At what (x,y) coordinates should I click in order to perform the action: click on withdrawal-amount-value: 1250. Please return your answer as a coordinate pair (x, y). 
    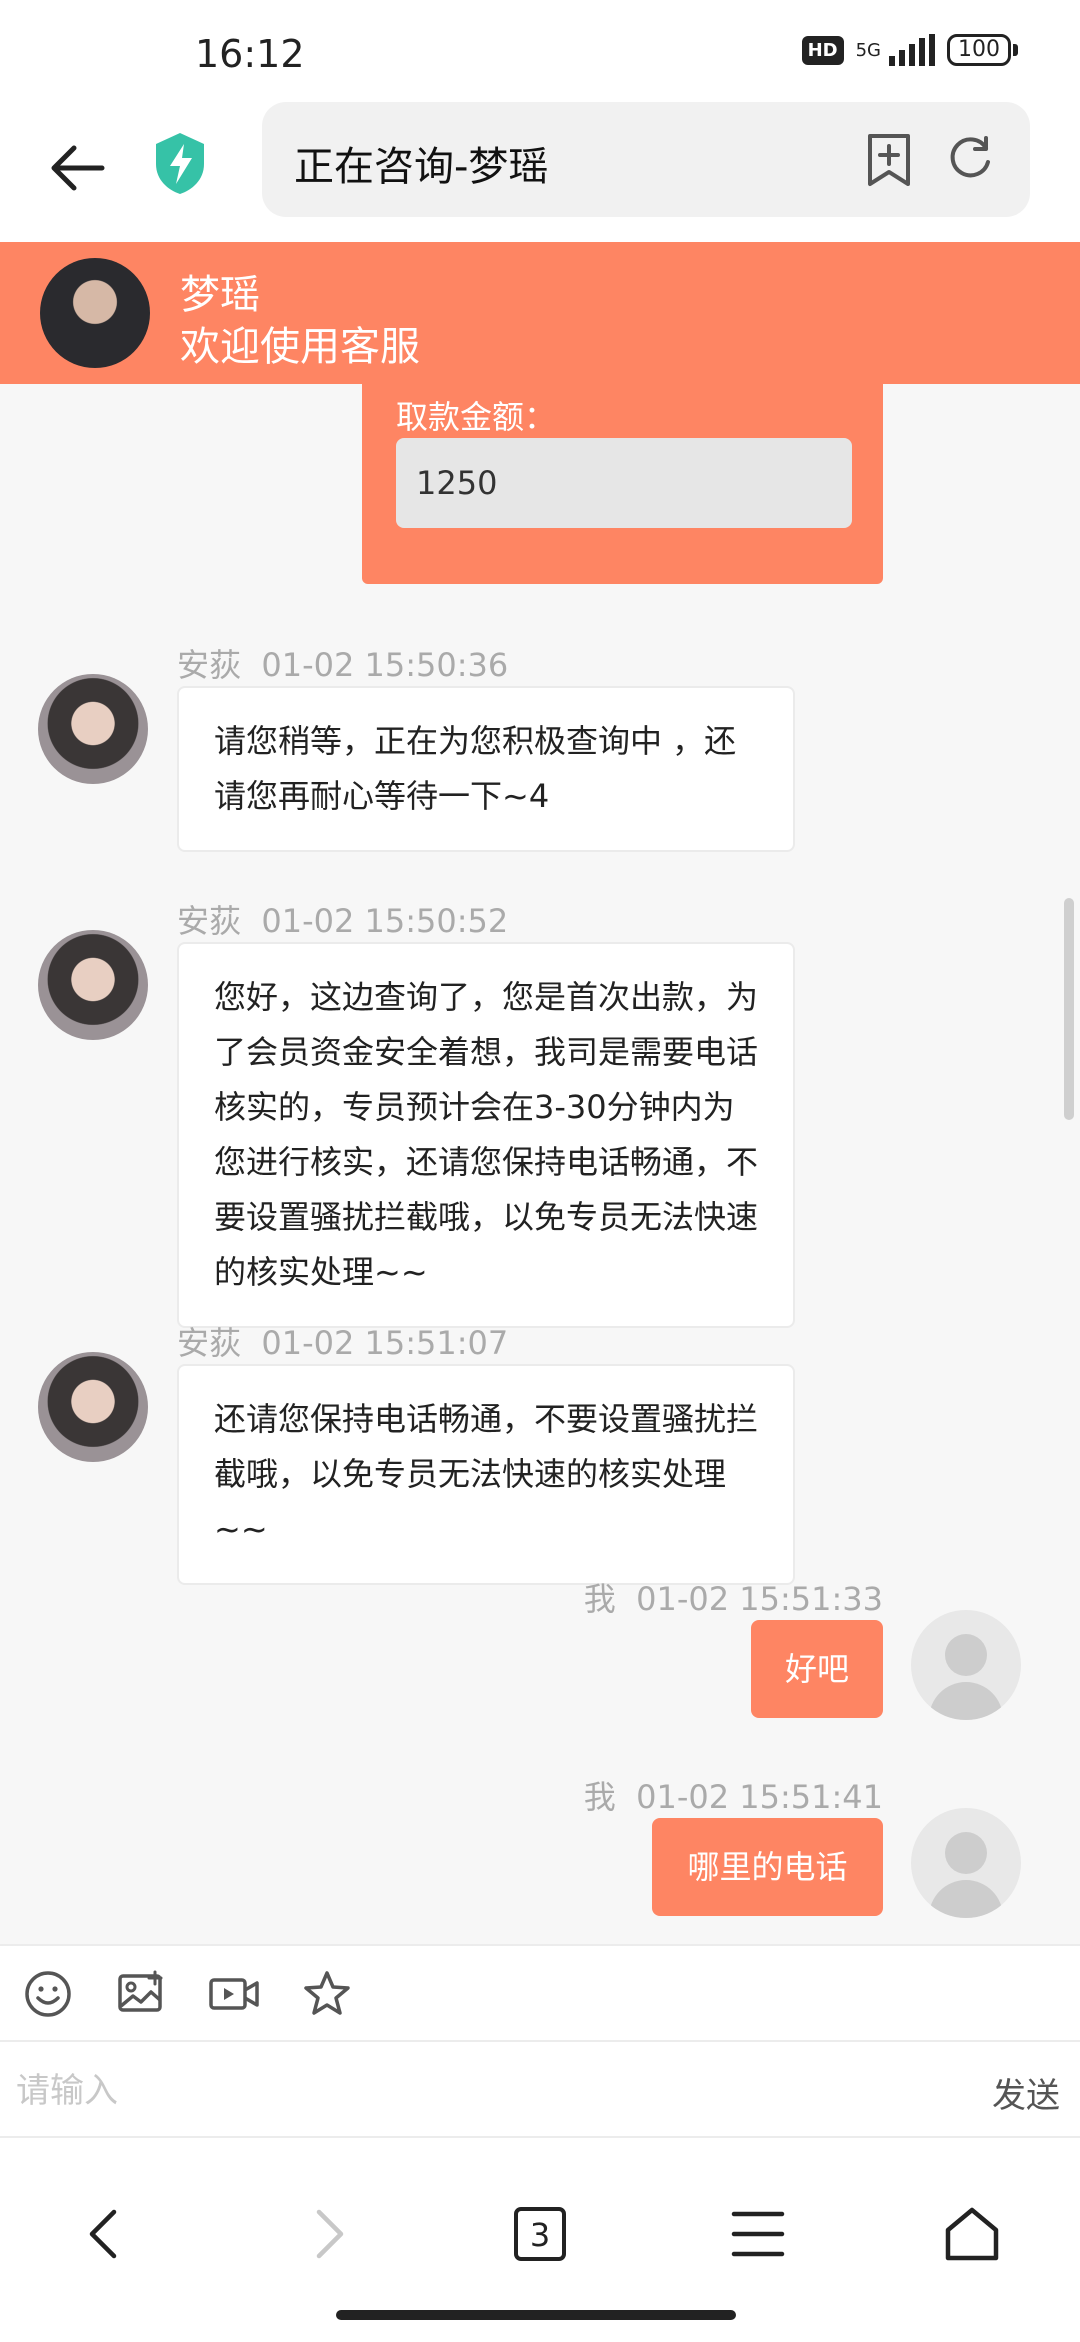
    Looking at the image, I should click on (457, 483).